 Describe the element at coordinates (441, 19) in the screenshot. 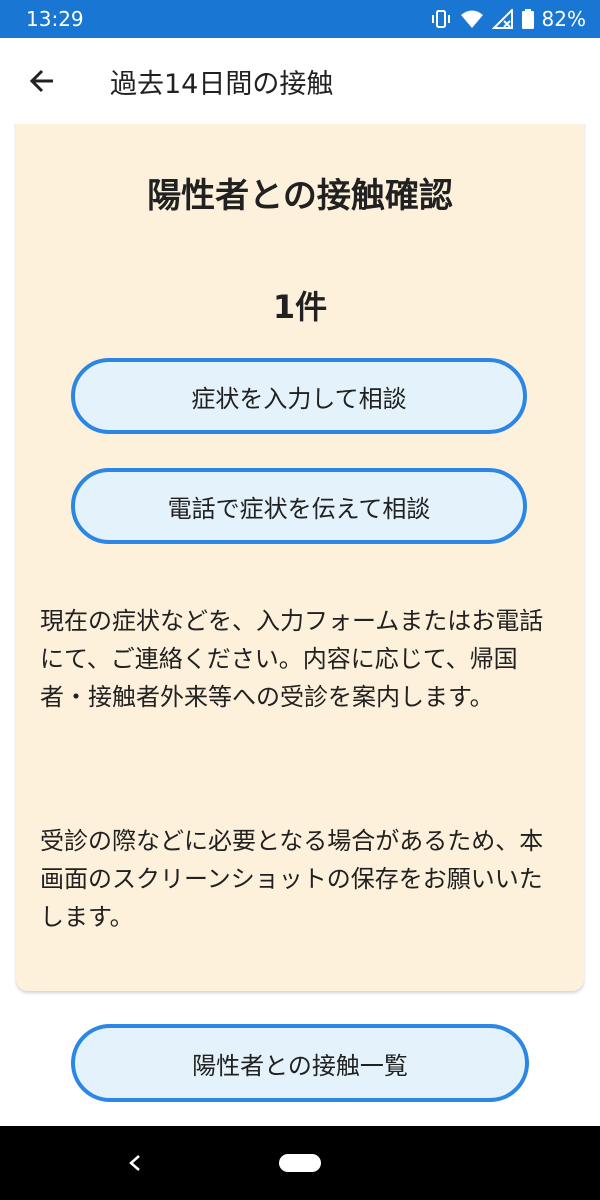

I see `vibrate-icon` at that location.